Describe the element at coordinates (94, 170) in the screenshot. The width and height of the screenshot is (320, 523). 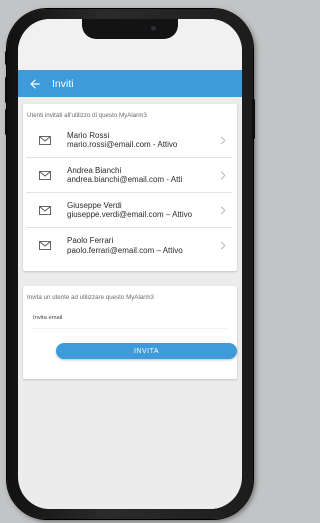
I see `user-name: Andrea Bianchi` at that location.